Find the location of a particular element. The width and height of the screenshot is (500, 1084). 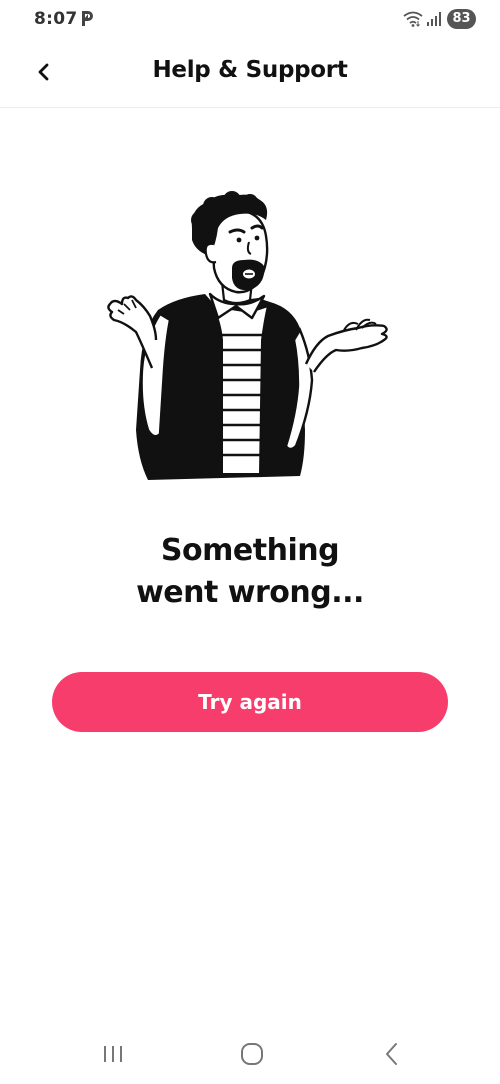

header: Help & Support is located at coordinates (250, 74).